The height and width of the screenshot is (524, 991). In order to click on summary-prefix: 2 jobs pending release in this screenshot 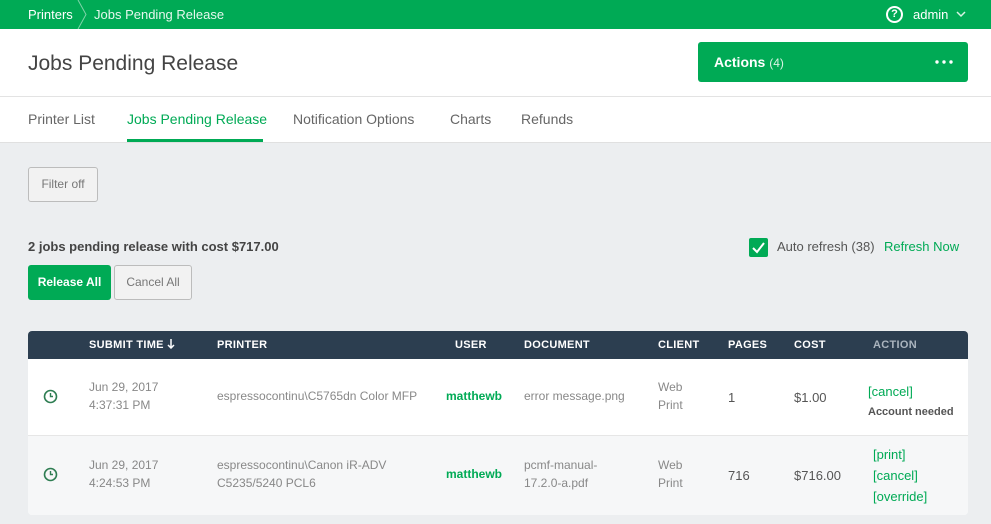, I will do `click(98, 246)`.